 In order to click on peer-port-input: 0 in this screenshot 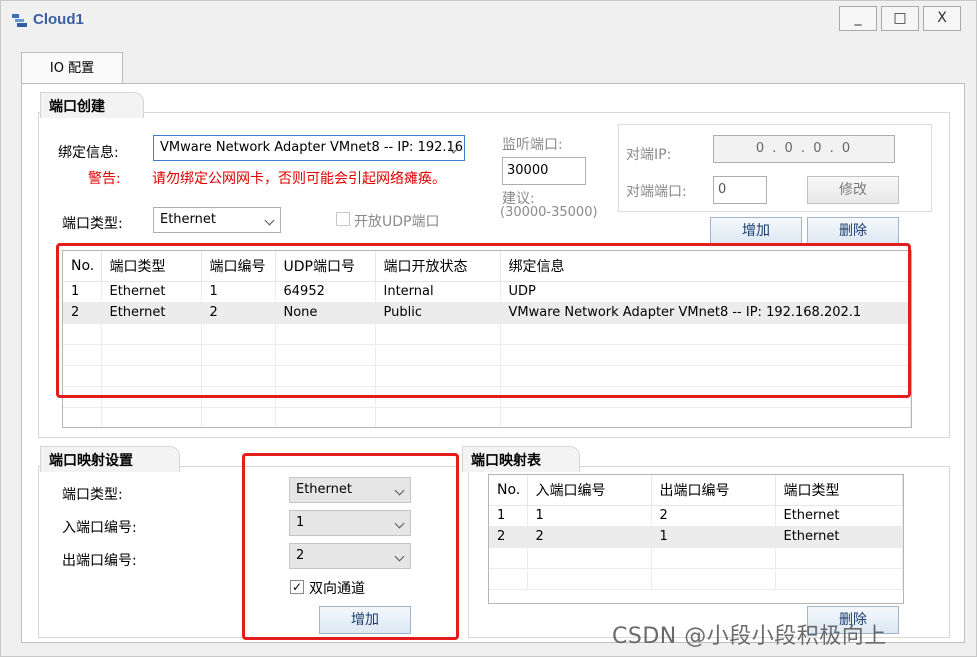, I will do `click(740, 190)`.